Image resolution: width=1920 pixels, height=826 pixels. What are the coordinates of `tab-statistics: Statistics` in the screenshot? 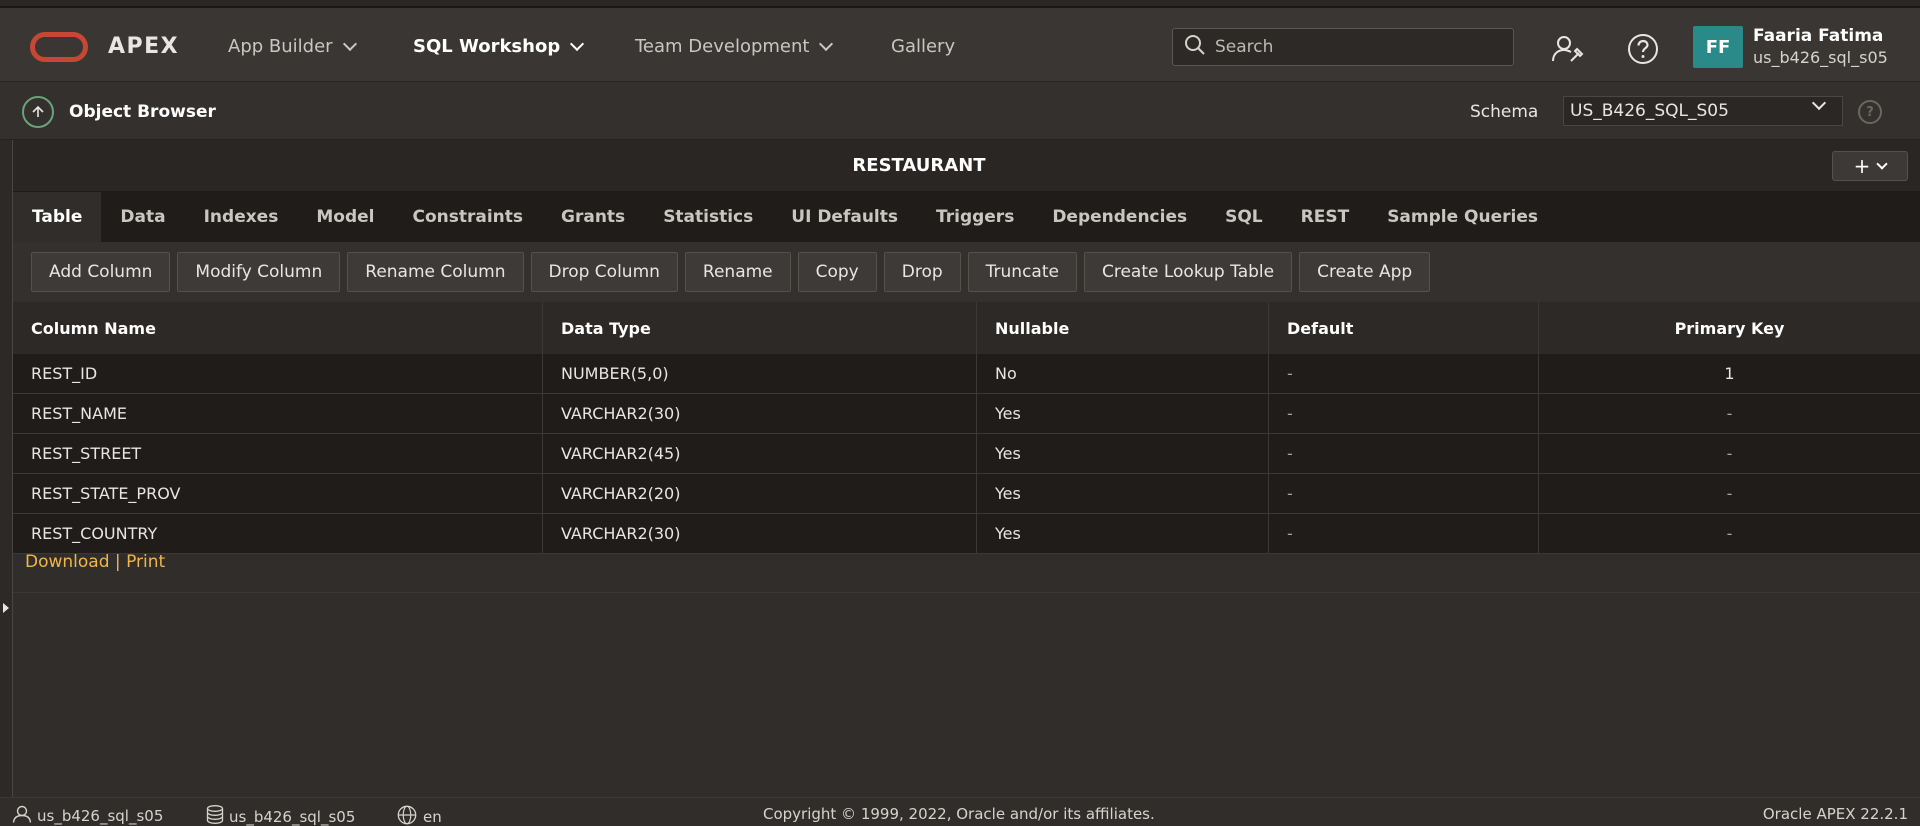 It's located at (708, 217).